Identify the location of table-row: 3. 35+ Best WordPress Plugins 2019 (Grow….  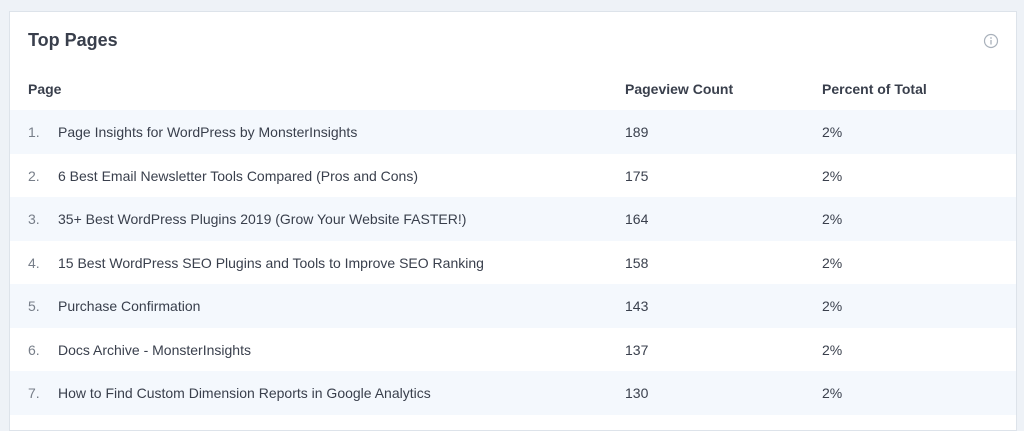
(513, 219).